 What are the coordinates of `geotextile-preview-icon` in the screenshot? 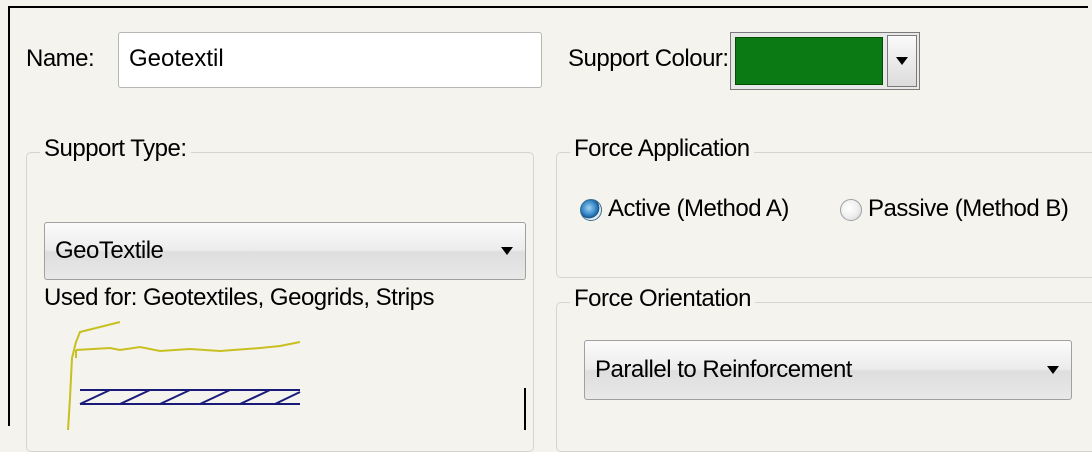 It's located at (184, 375).